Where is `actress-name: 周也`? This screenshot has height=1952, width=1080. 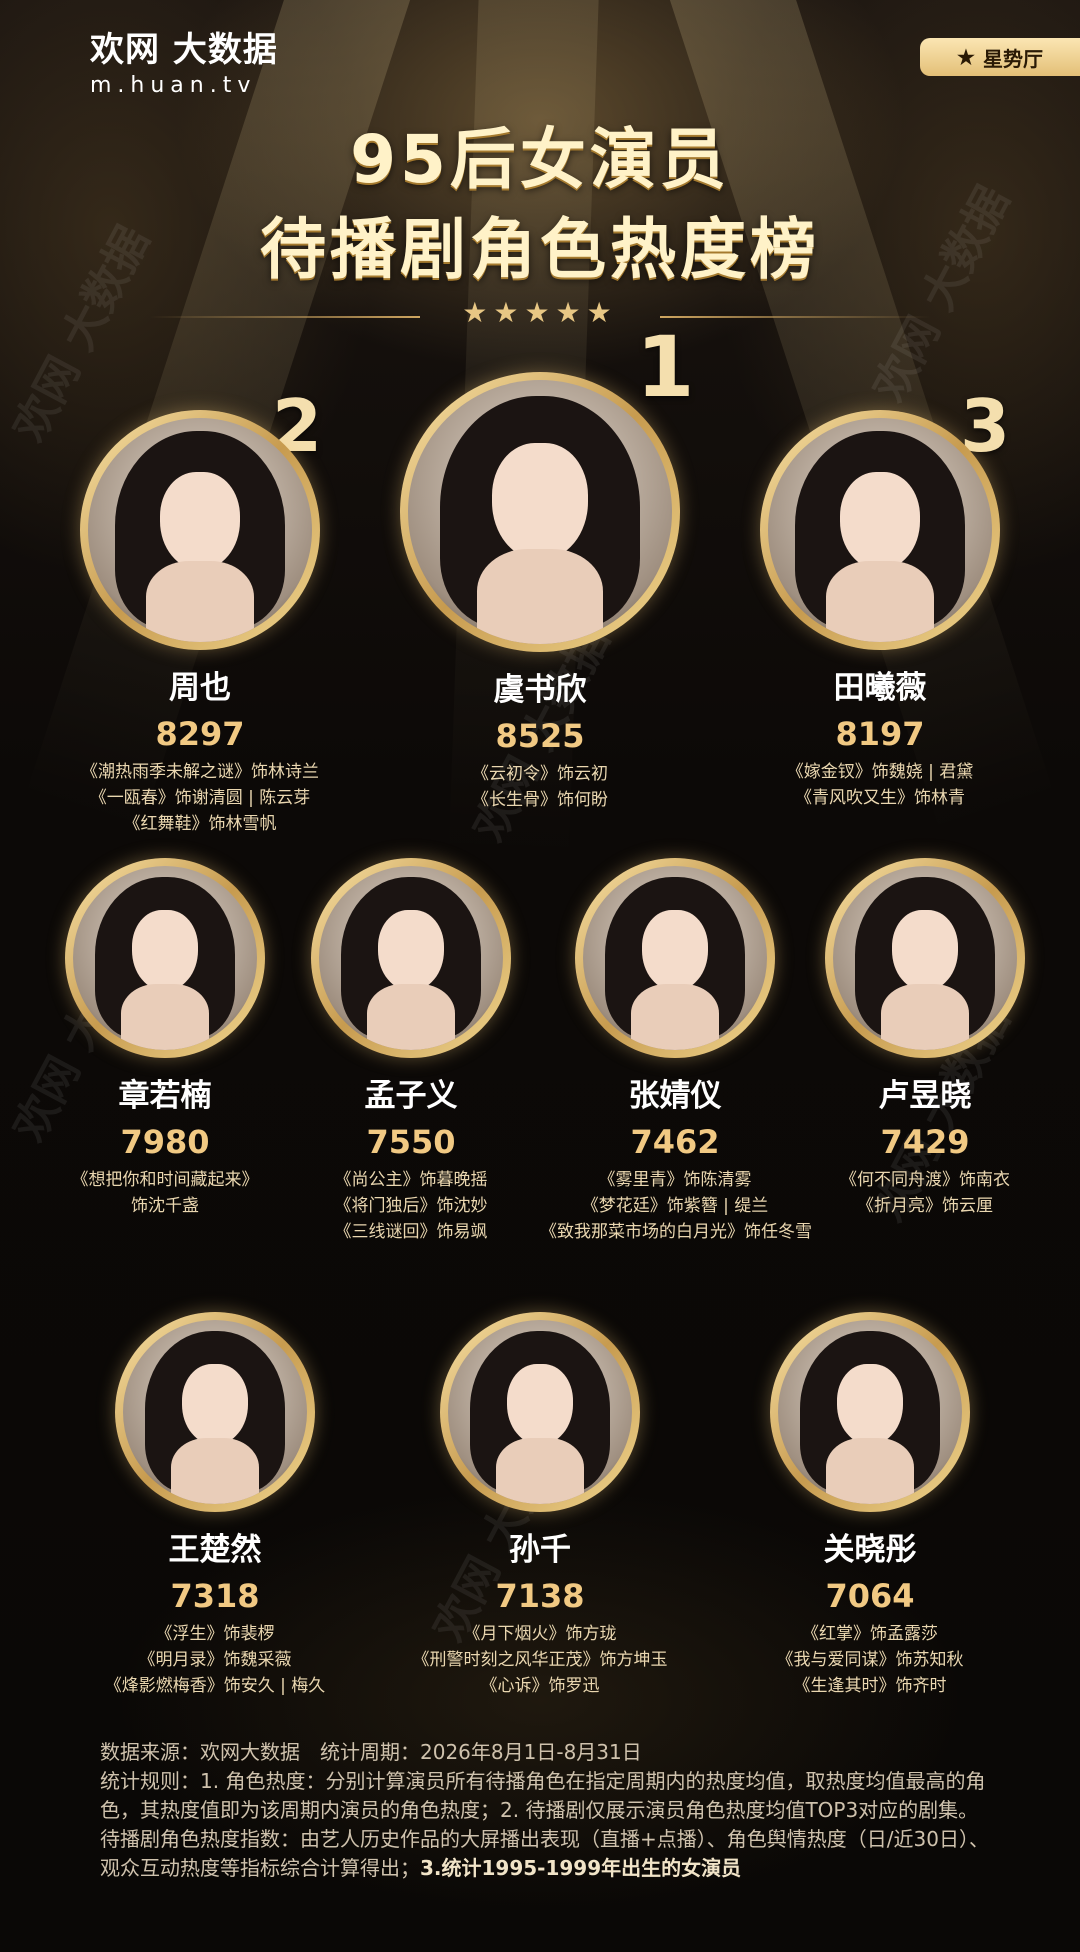 actress-name: 周也 is located at coordinates (200, 688).